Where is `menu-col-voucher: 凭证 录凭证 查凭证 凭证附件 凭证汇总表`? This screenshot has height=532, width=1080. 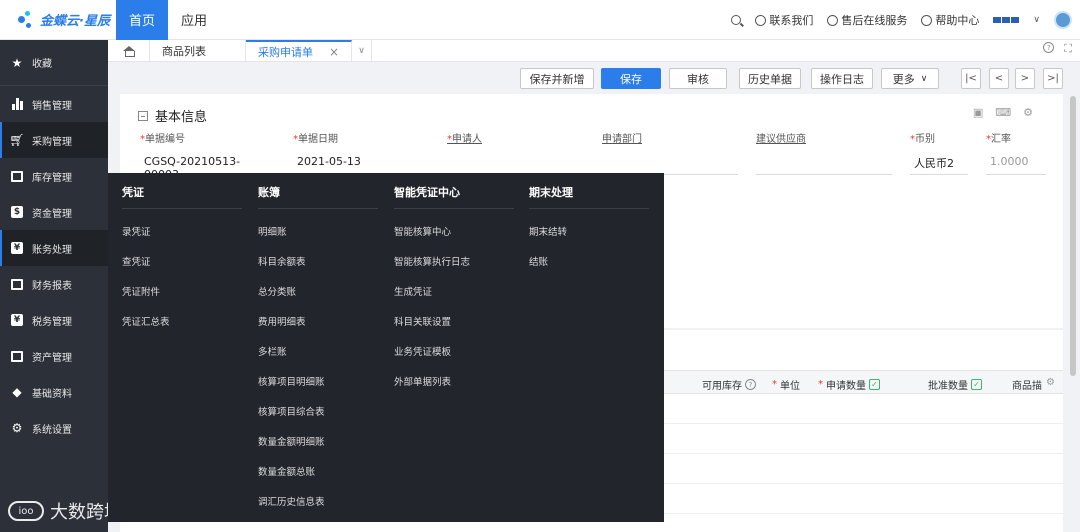
menu-col-voucher: 凭证 录凭证 查凭证 凭证附件 凭证汇总表 is located at coordinates (182, 254).